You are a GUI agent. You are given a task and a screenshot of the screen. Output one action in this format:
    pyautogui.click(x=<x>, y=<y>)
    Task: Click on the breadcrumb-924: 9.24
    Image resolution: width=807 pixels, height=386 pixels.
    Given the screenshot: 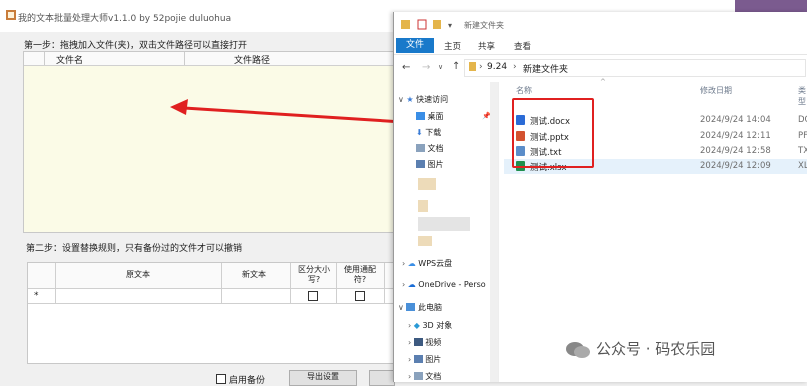 What is the action you would take?
    pyautogui.click(x=497, y=67)
    